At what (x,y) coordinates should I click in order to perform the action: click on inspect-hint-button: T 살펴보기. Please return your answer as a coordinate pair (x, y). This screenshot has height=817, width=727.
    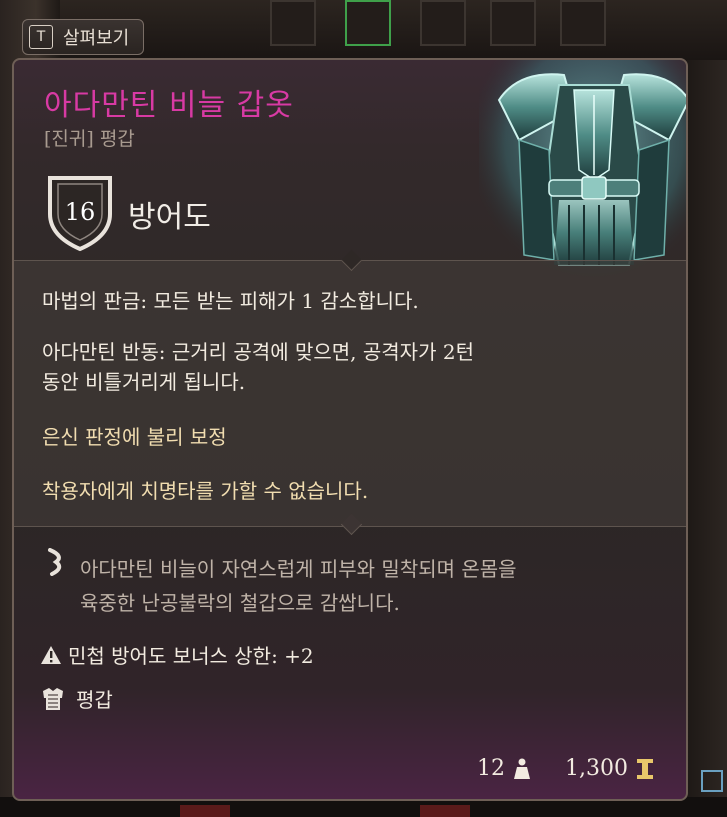
    Looking at the image, I should click on (83, 37).